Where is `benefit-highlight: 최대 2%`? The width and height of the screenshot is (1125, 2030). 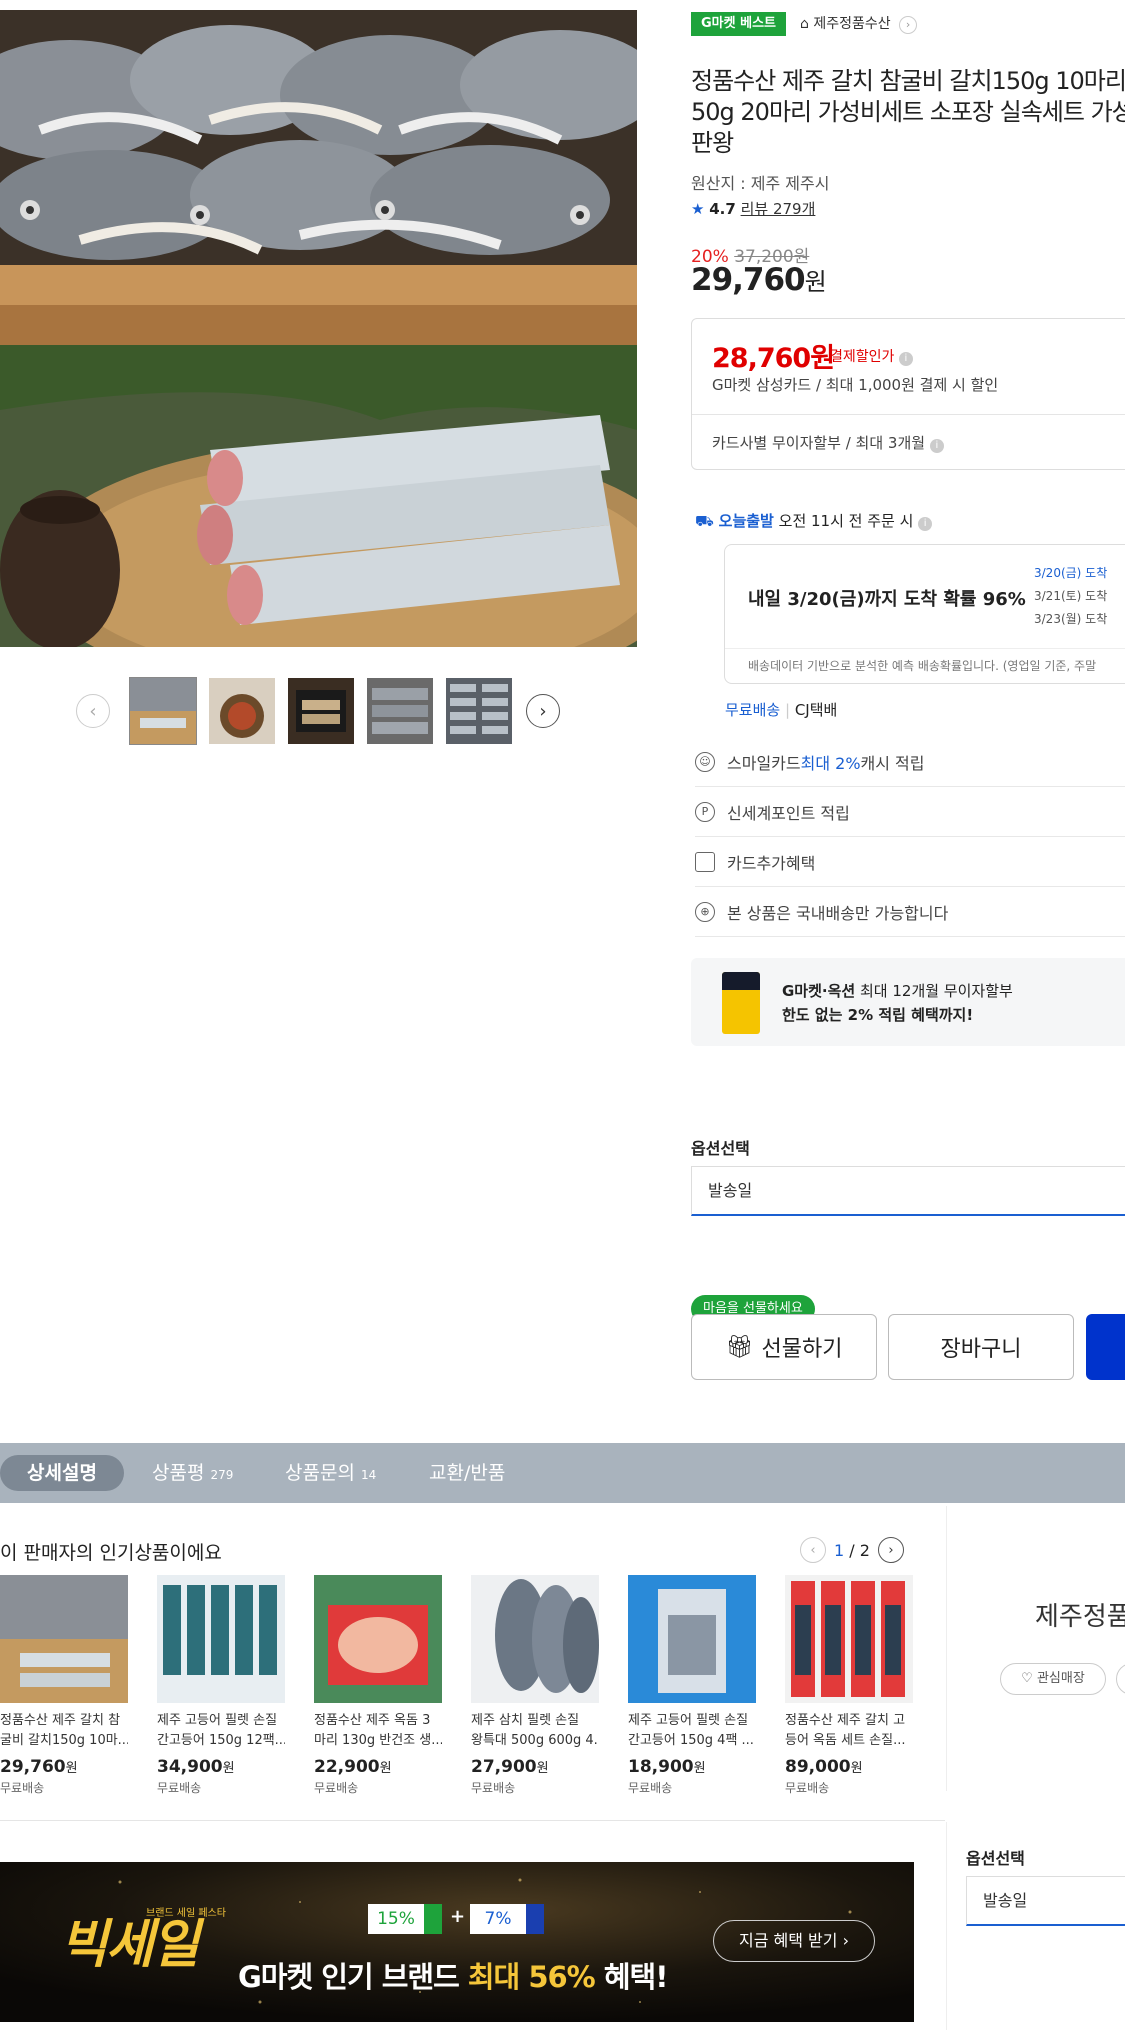 benefit-highlight: 최대 2% is located at coordinates (830, 763).